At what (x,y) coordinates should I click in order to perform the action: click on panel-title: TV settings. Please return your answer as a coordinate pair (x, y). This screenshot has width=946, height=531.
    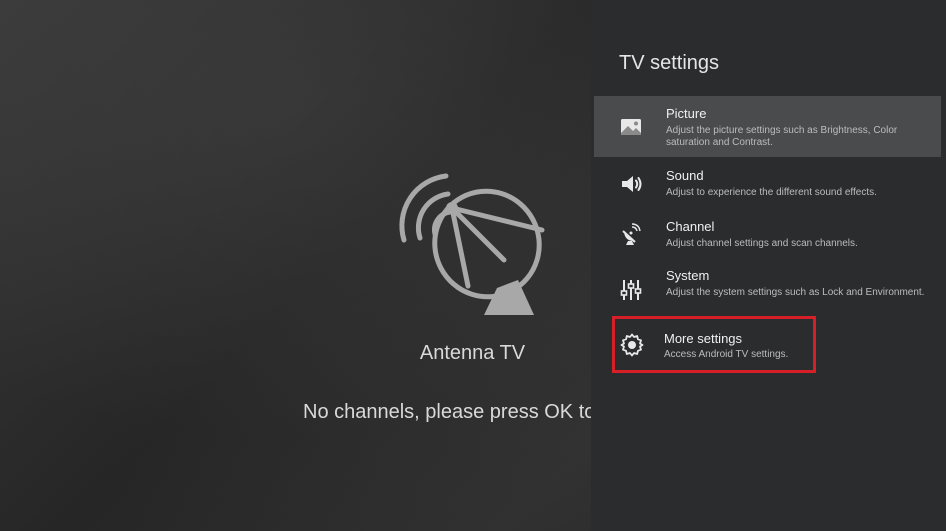
    Looking at the image, I should click on (669, 63).